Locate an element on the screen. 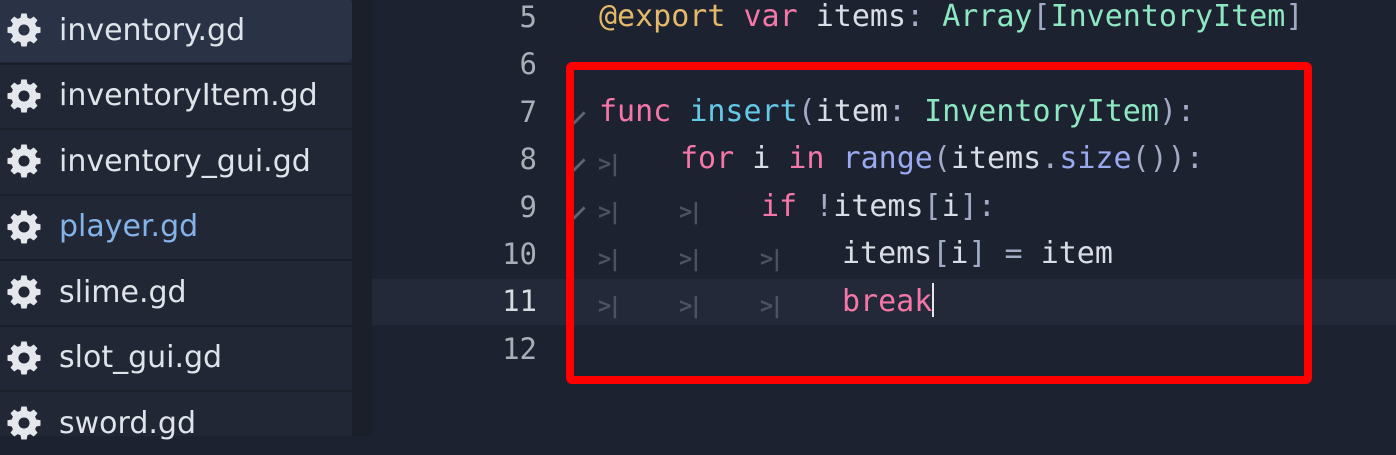 The image size is (1396, 455). code-token: [ is located at coordinates (1041, 17).